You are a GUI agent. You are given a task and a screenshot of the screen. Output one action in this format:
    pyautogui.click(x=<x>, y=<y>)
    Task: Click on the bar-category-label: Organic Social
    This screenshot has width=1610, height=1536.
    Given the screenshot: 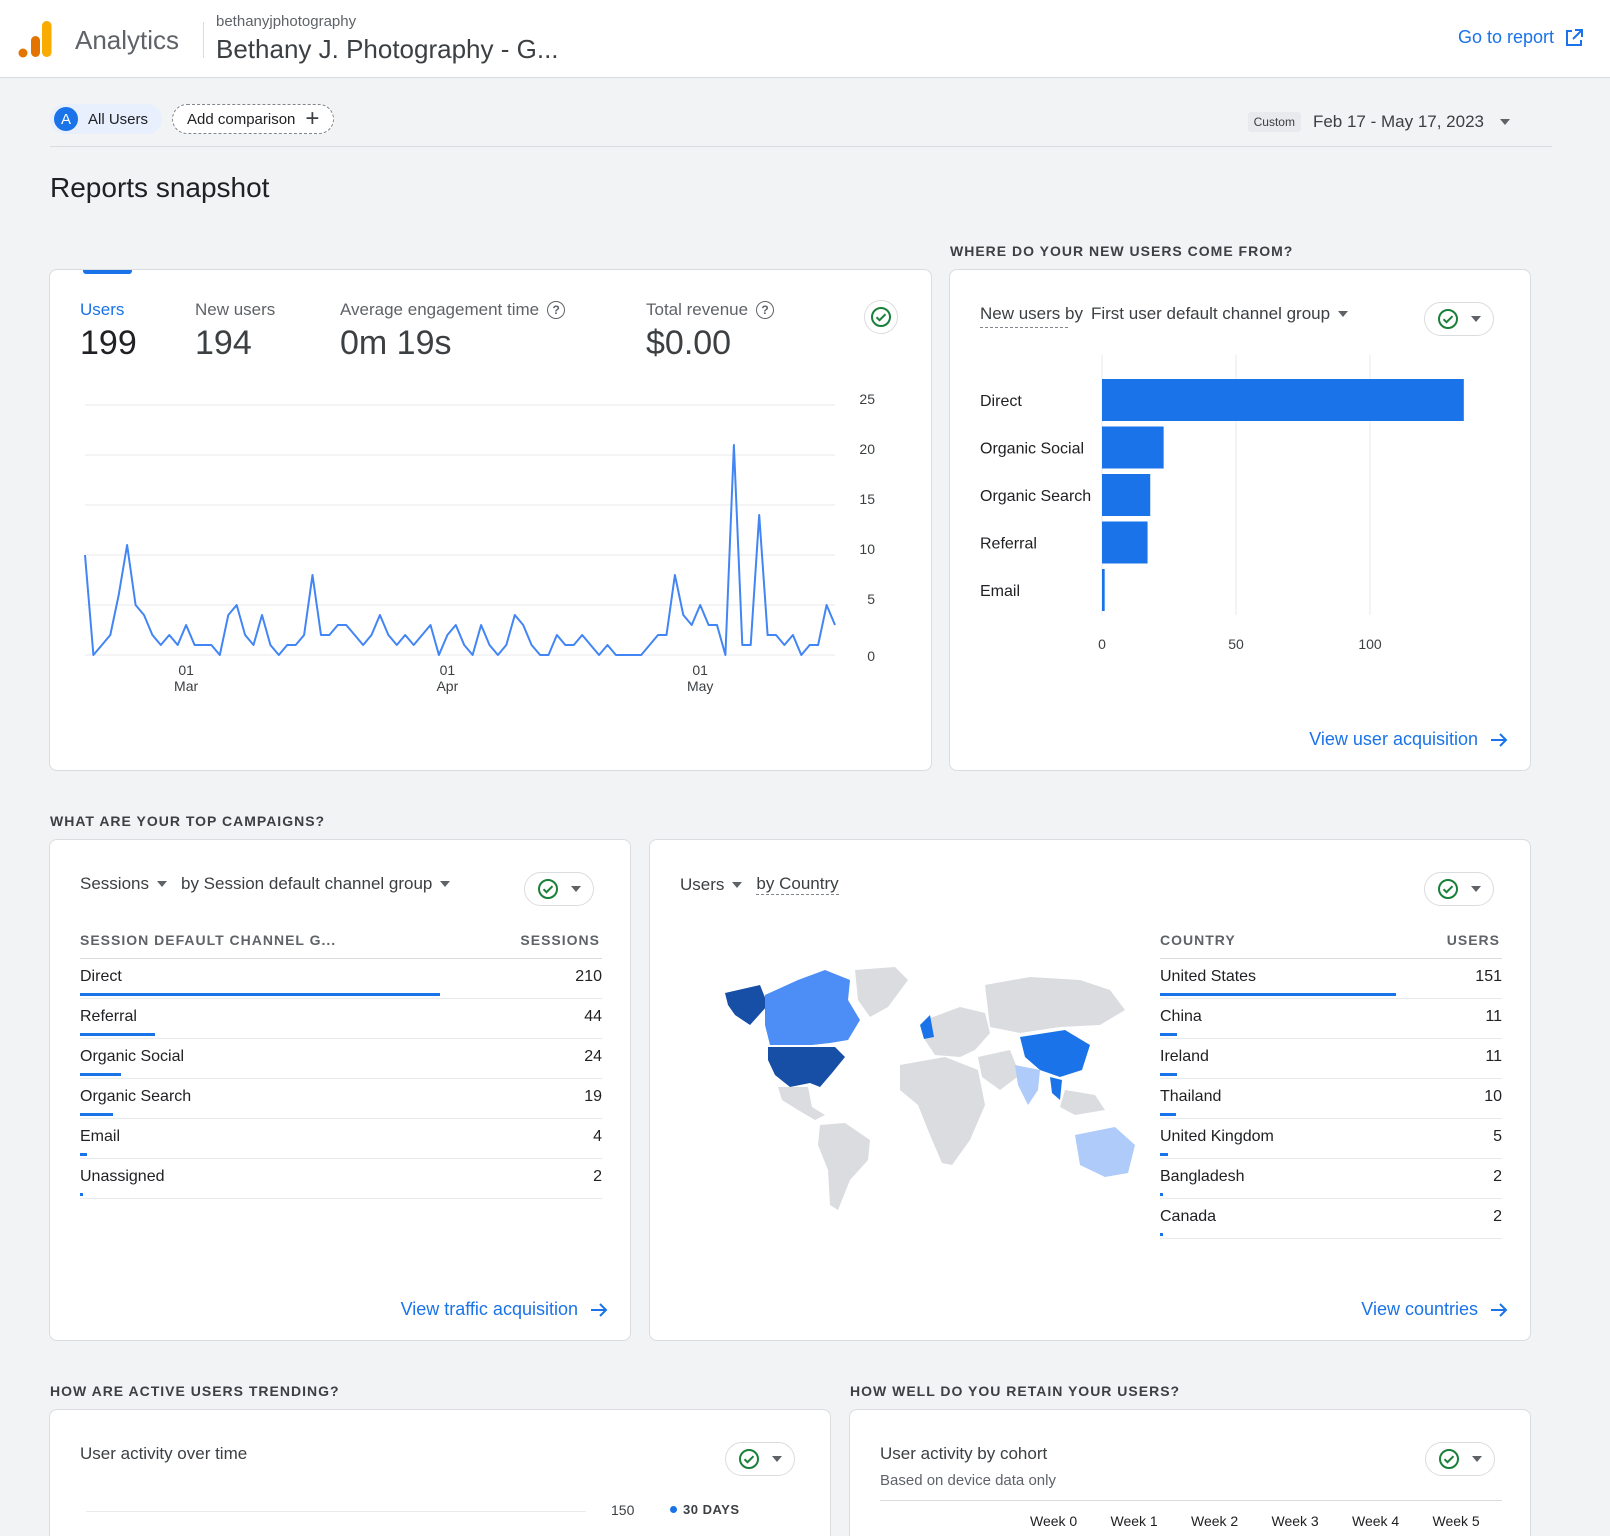 What is the action you would take?
    pyautogui.click(x=1032, y=449)
    